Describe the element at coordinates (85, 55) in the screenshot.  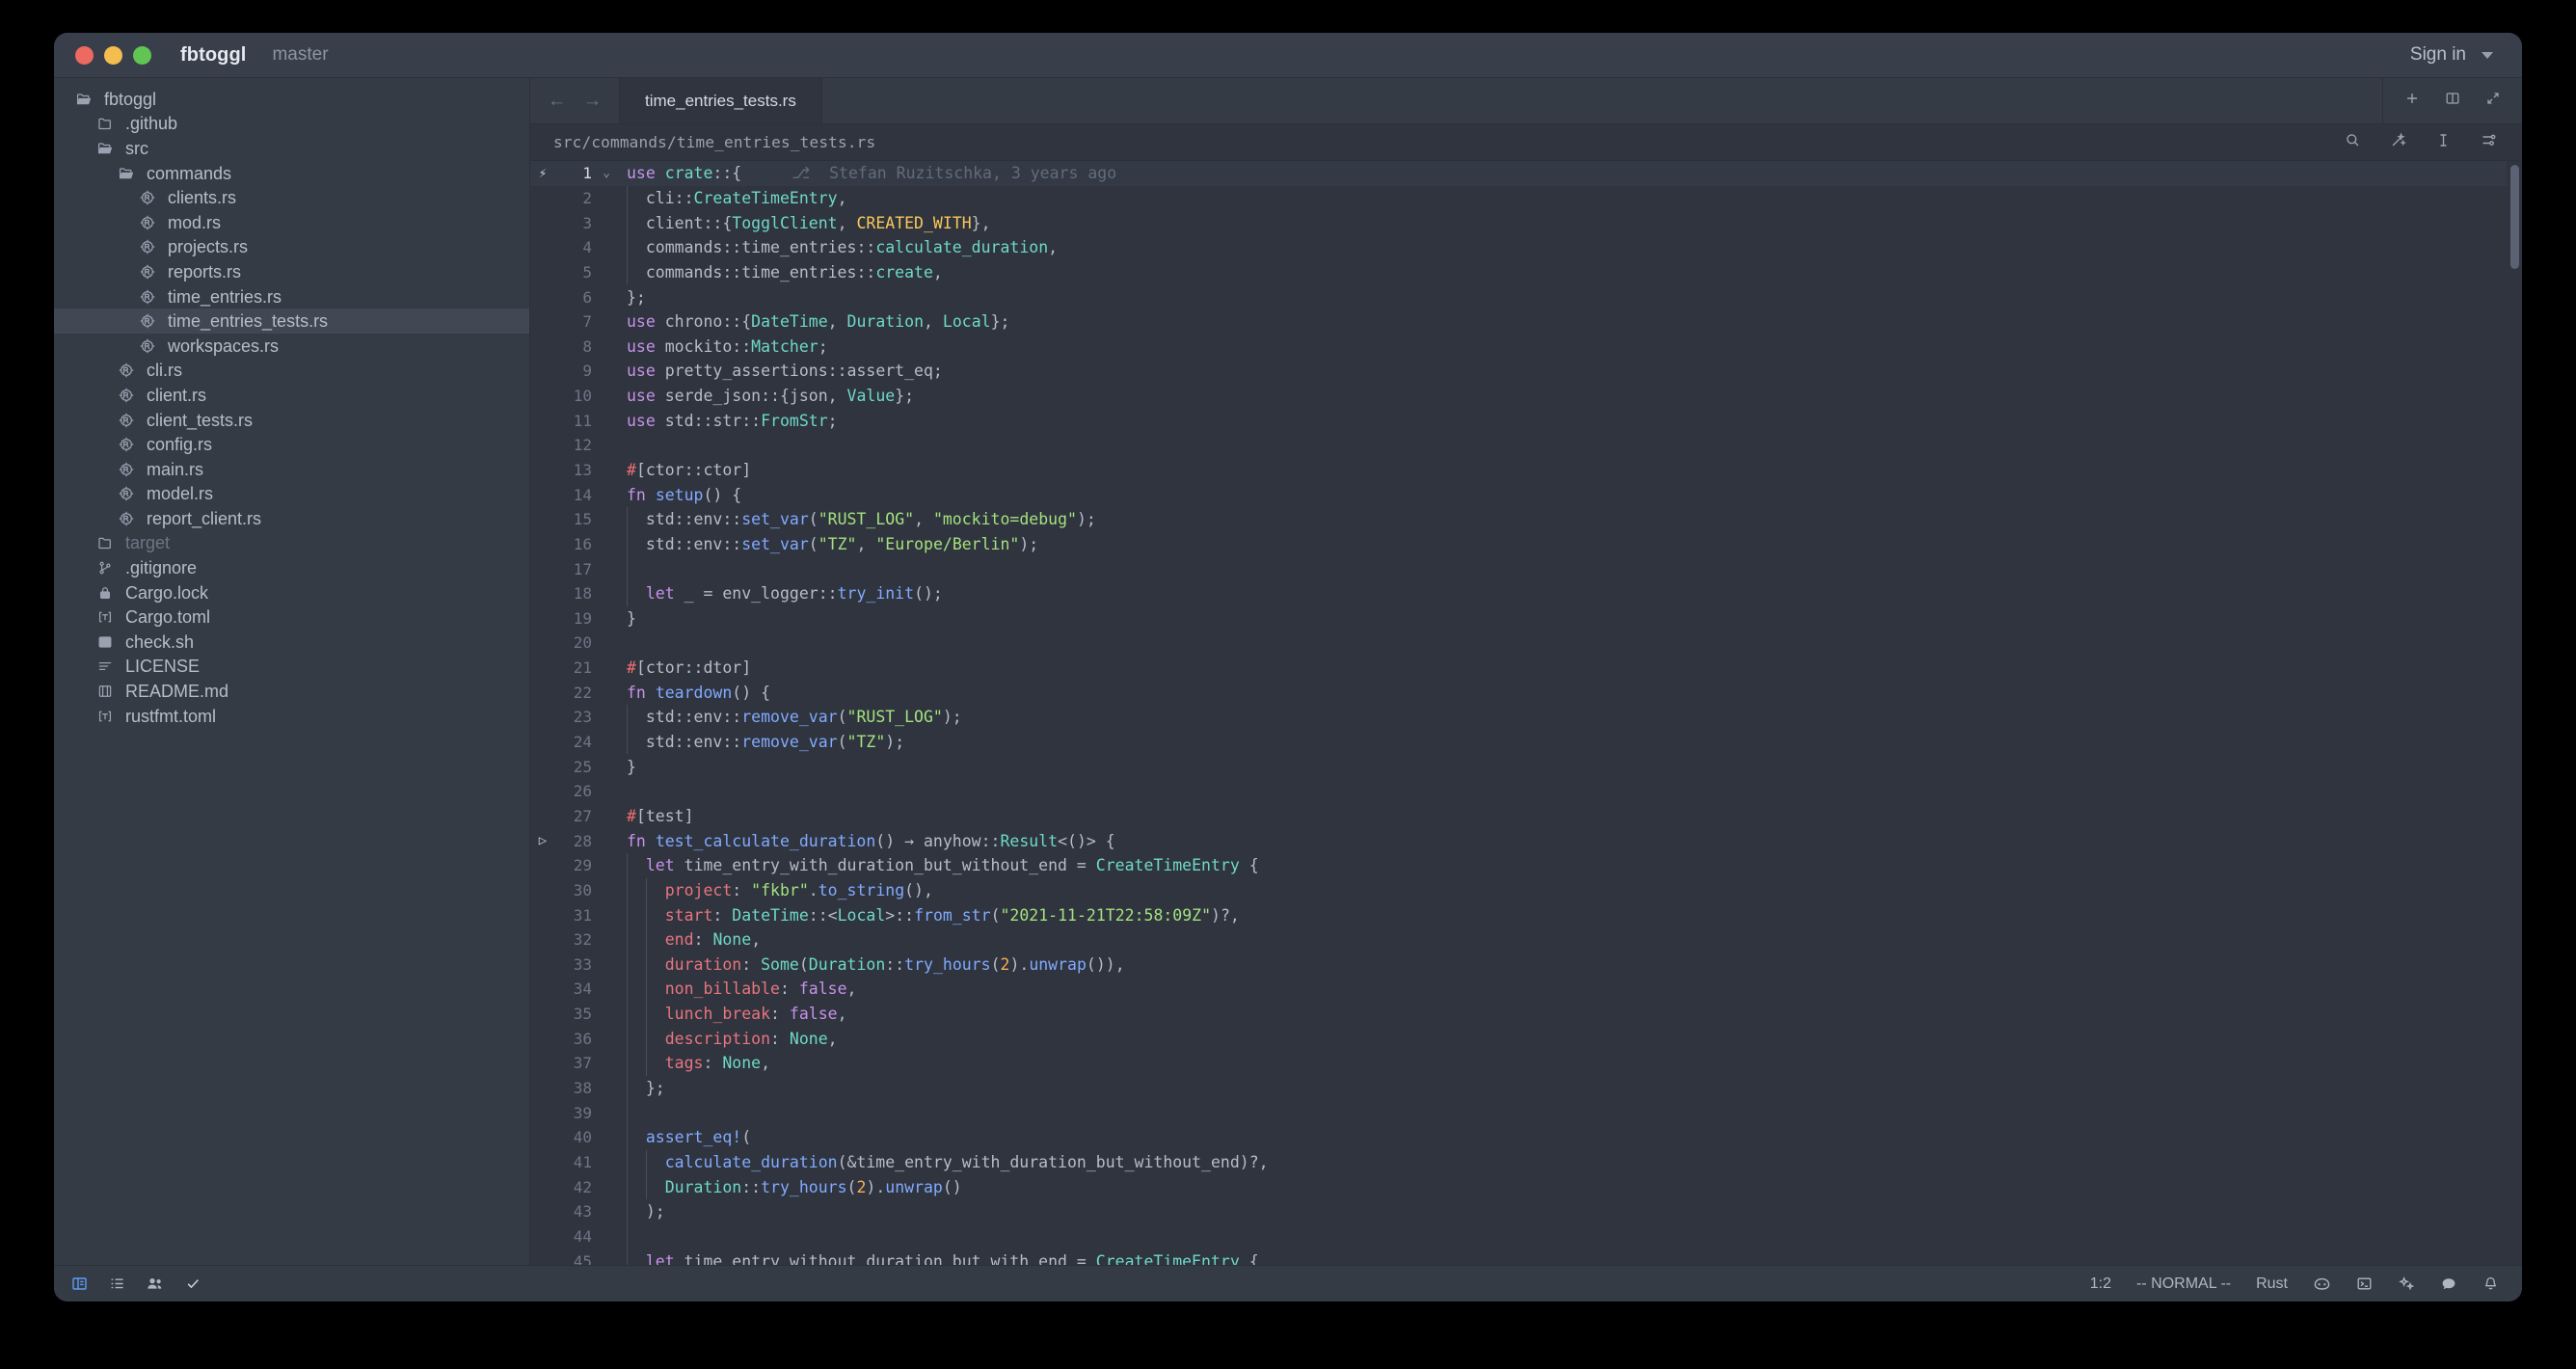
I see `close-window-button` at that location.